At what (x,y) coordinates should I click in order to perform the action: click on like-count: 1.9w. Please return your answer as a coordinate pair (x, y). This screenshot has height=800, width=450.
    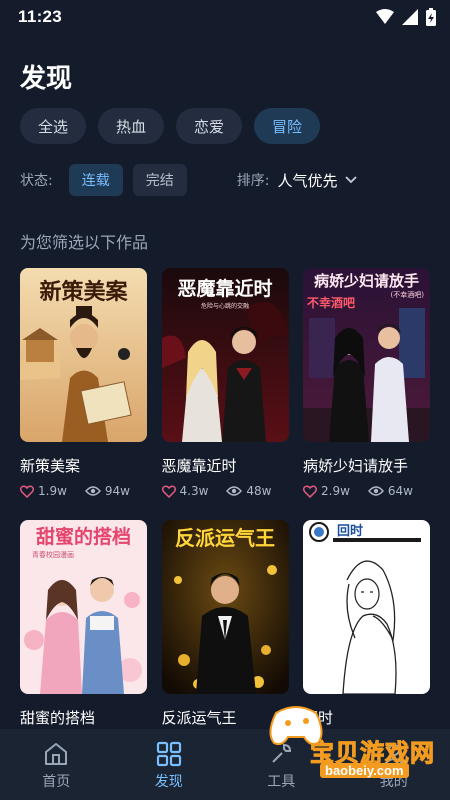
    Looking at the image, I should click on (52, 491).